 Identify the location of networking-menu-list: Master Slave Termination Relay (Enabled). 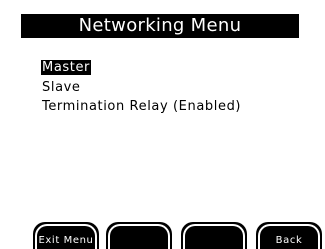
(141, 85).